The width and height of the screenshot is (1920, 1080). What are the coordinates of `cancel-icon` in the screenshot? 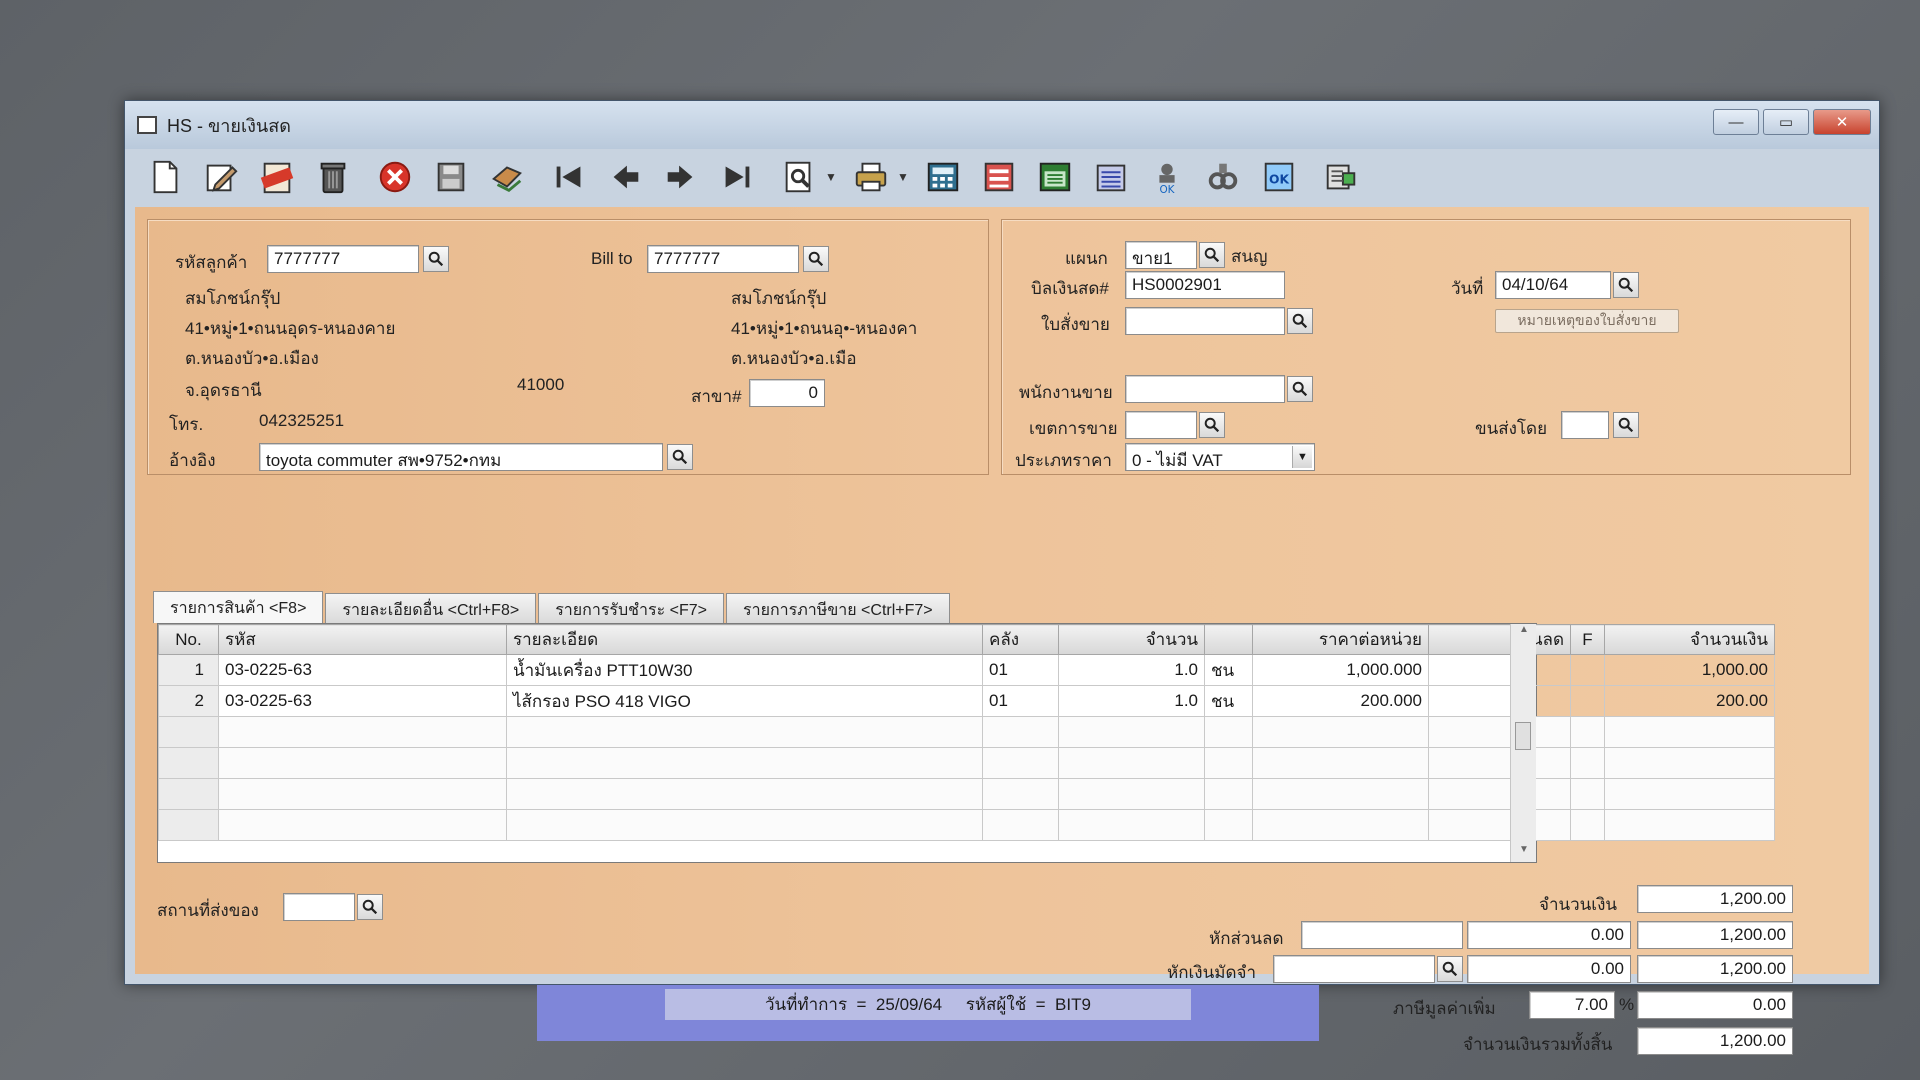 It's located at (395, 177).